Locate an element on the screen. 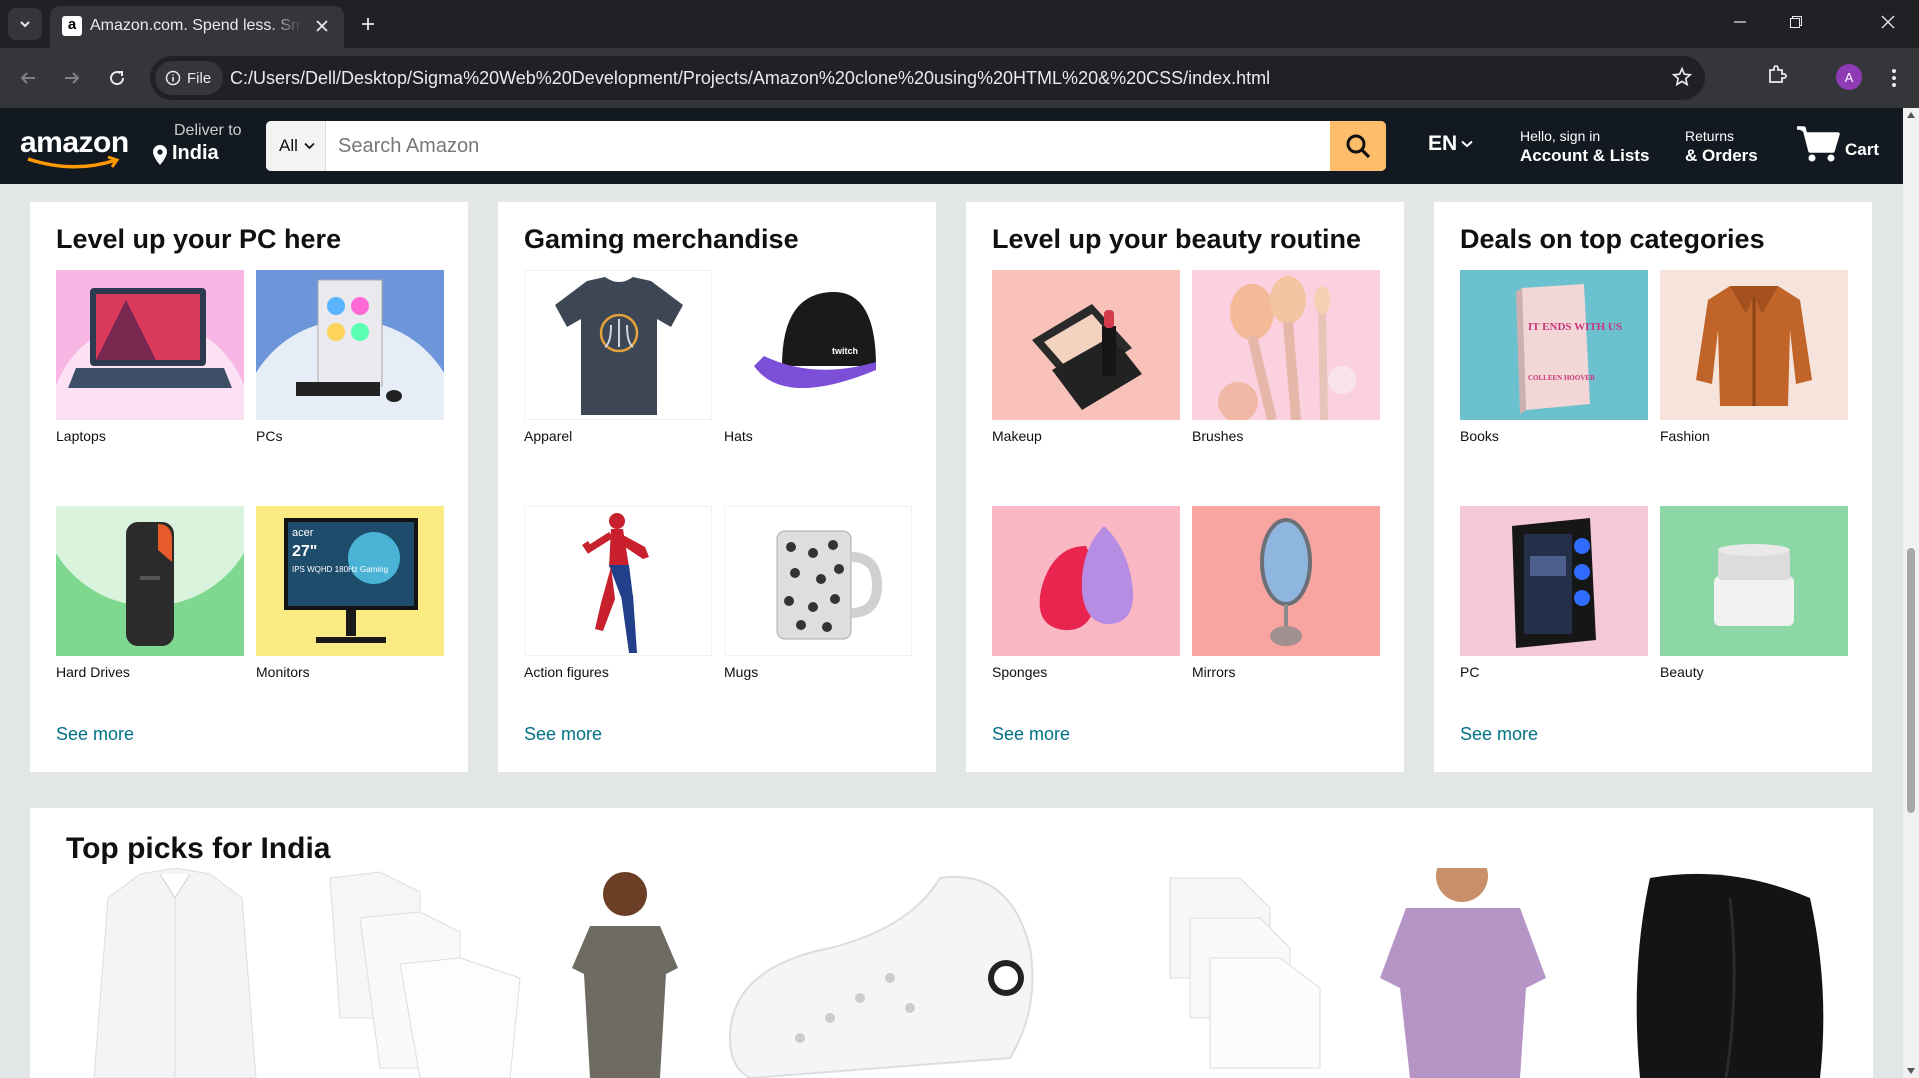  tile-monitors: acer 27" IPS WQHD 180Hz Gaming Monitors is located at coordinates (350, 593).